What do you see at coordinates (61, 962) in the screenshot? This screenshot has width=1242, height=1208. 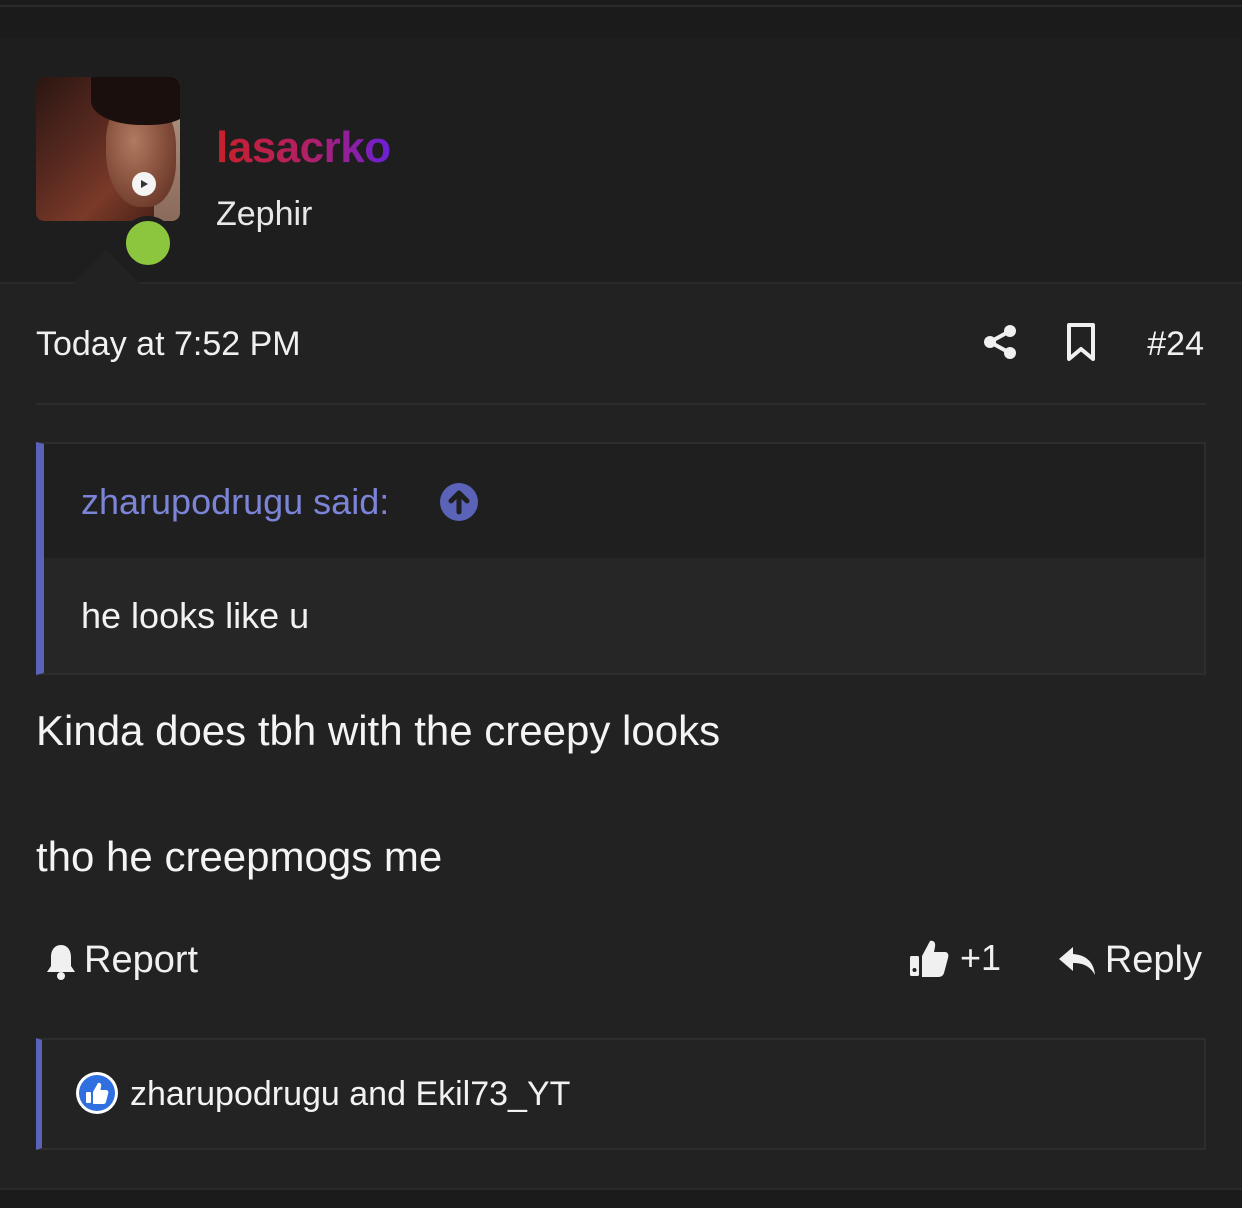 I see `bell-icon` at bounding box center [61, 962].